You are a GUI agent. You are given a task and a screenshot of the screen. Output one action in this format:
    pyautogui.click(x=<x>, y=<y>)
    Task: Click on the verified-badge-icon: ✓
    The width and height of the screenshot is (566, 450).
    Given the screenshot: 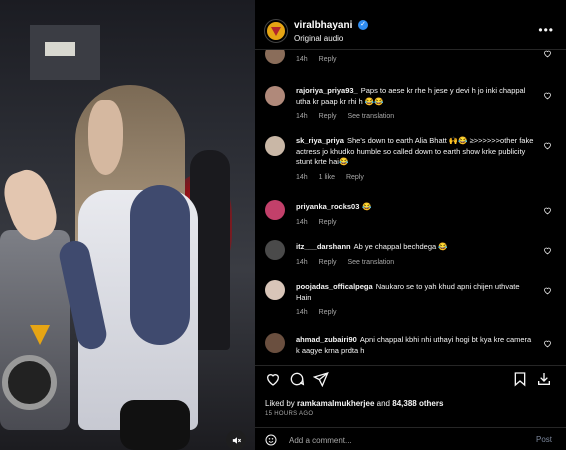 What is the action you would take?
    pyautogui.click(x=363, y=25)
    